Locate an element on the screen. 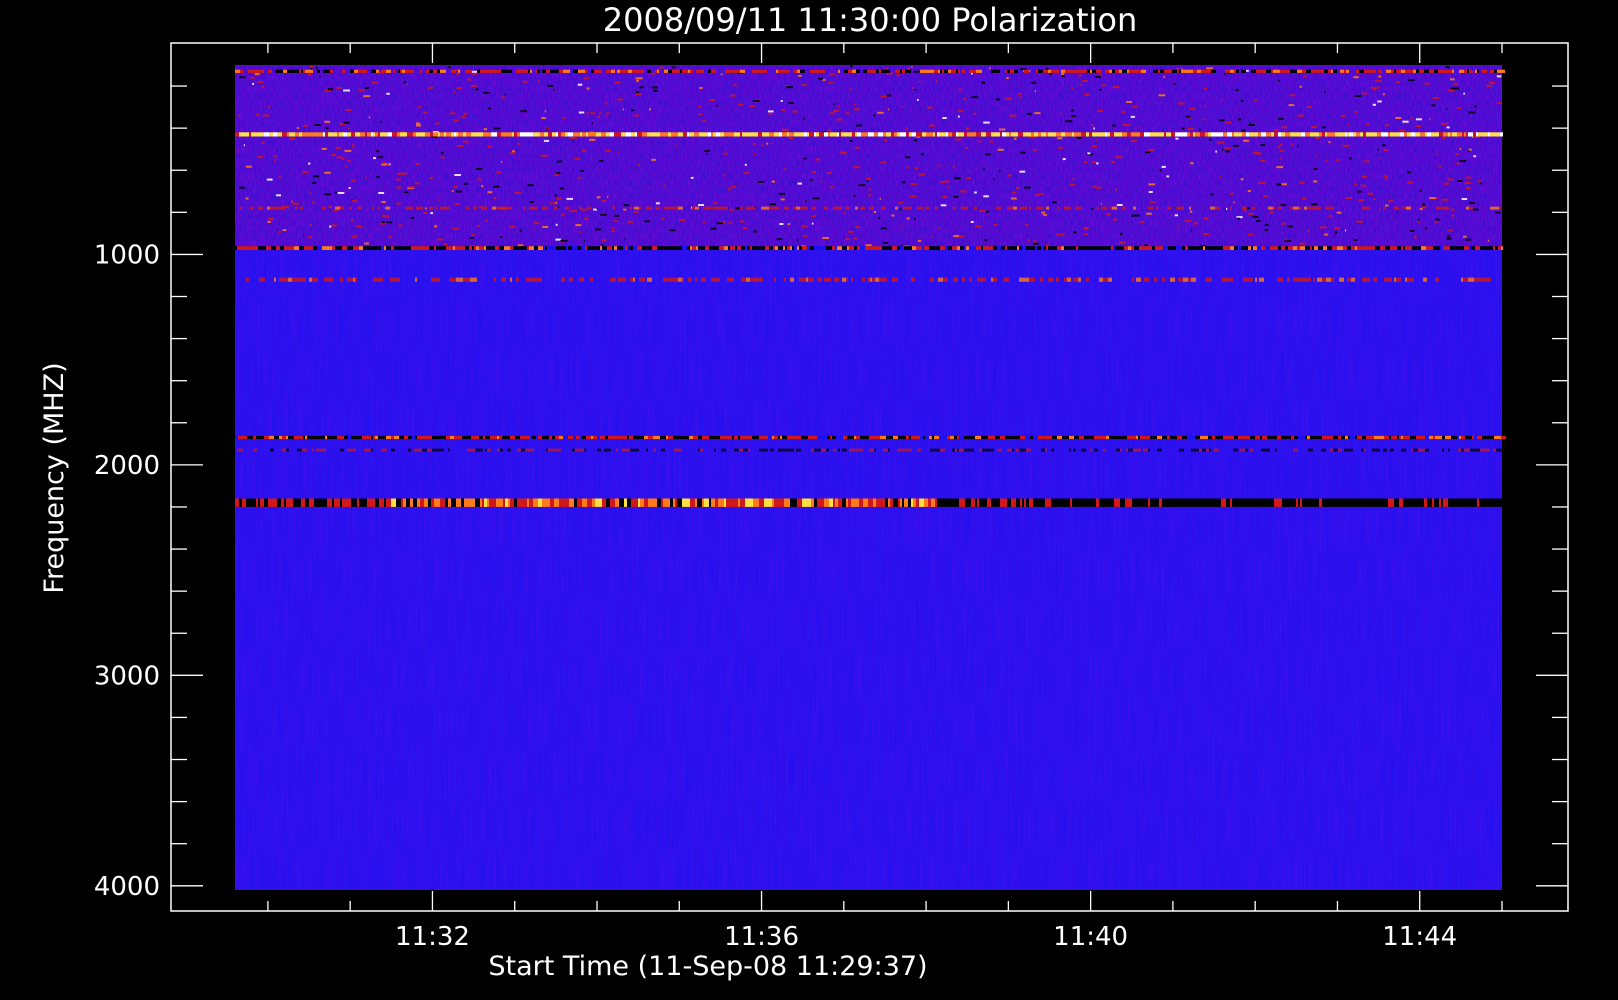 This screenshot has height=1000, width=1618. y-tick-label: 3000 is located at coordinates (127, 676).